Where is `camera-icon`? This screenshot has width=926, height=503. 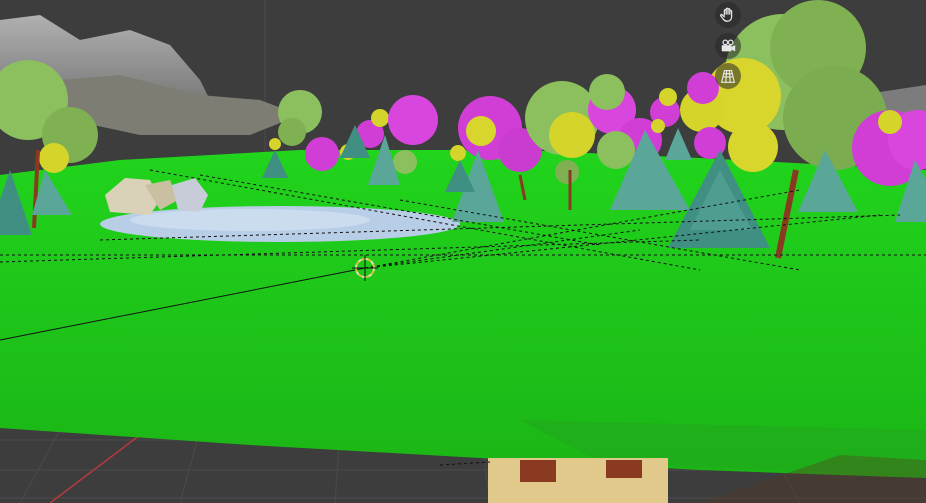 camera-icon is located at coordinates (728, 45).